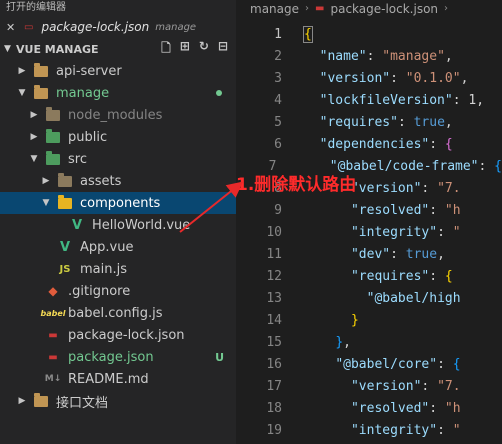  I want to click on code-line: 16 "@babel/core": {, so click(369, 365).